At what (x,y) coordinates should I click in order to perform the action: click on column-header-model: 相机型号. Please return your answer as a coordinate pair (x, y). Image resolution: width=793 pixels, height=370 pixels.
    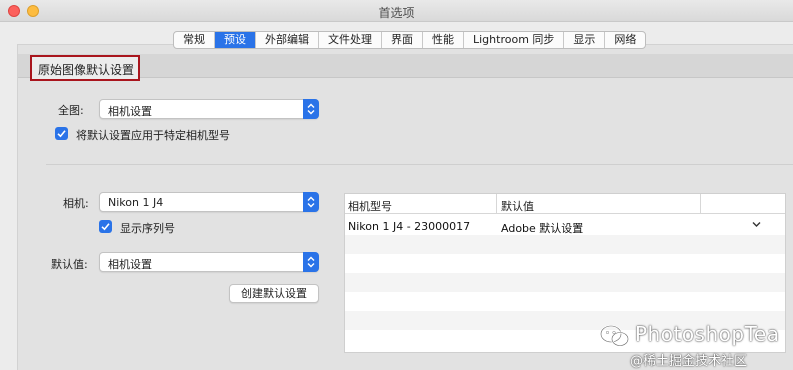
    Looking at the image, I should click on (370, 206).